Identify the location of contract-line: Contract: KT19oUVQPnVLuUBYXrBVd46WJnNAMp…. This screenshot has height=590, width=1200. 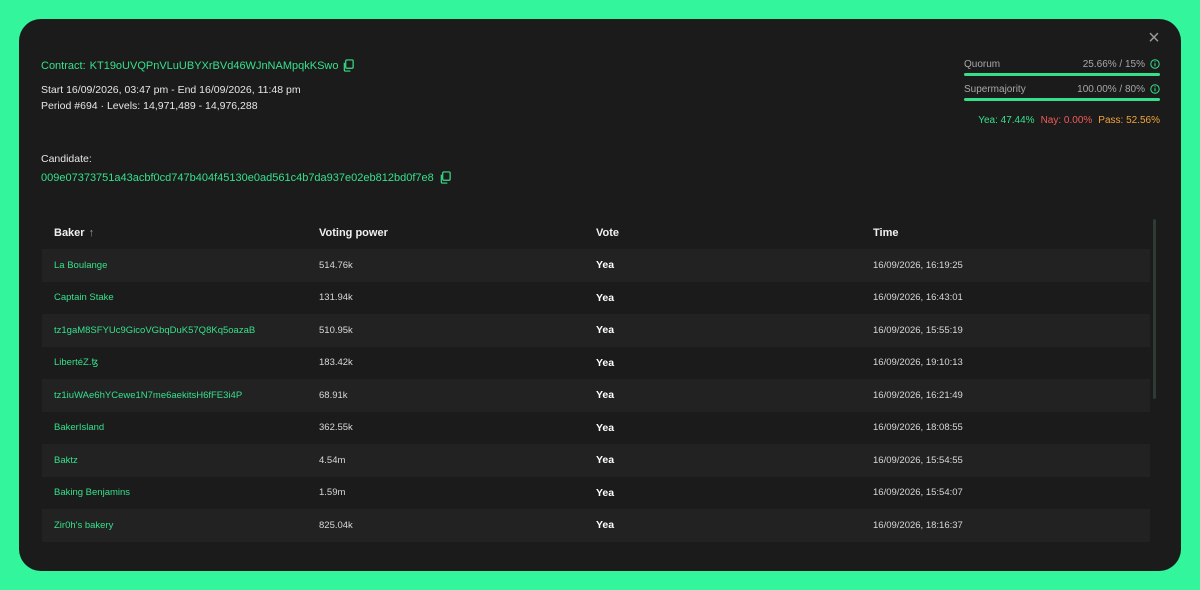
(198, 65).